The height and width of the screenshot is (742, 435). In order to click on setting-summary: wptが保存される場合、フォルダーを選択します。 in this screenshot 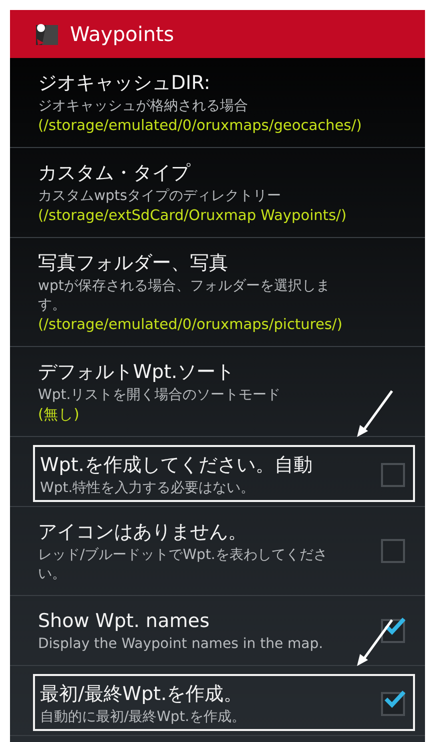, I will do `click(184, 296)`.